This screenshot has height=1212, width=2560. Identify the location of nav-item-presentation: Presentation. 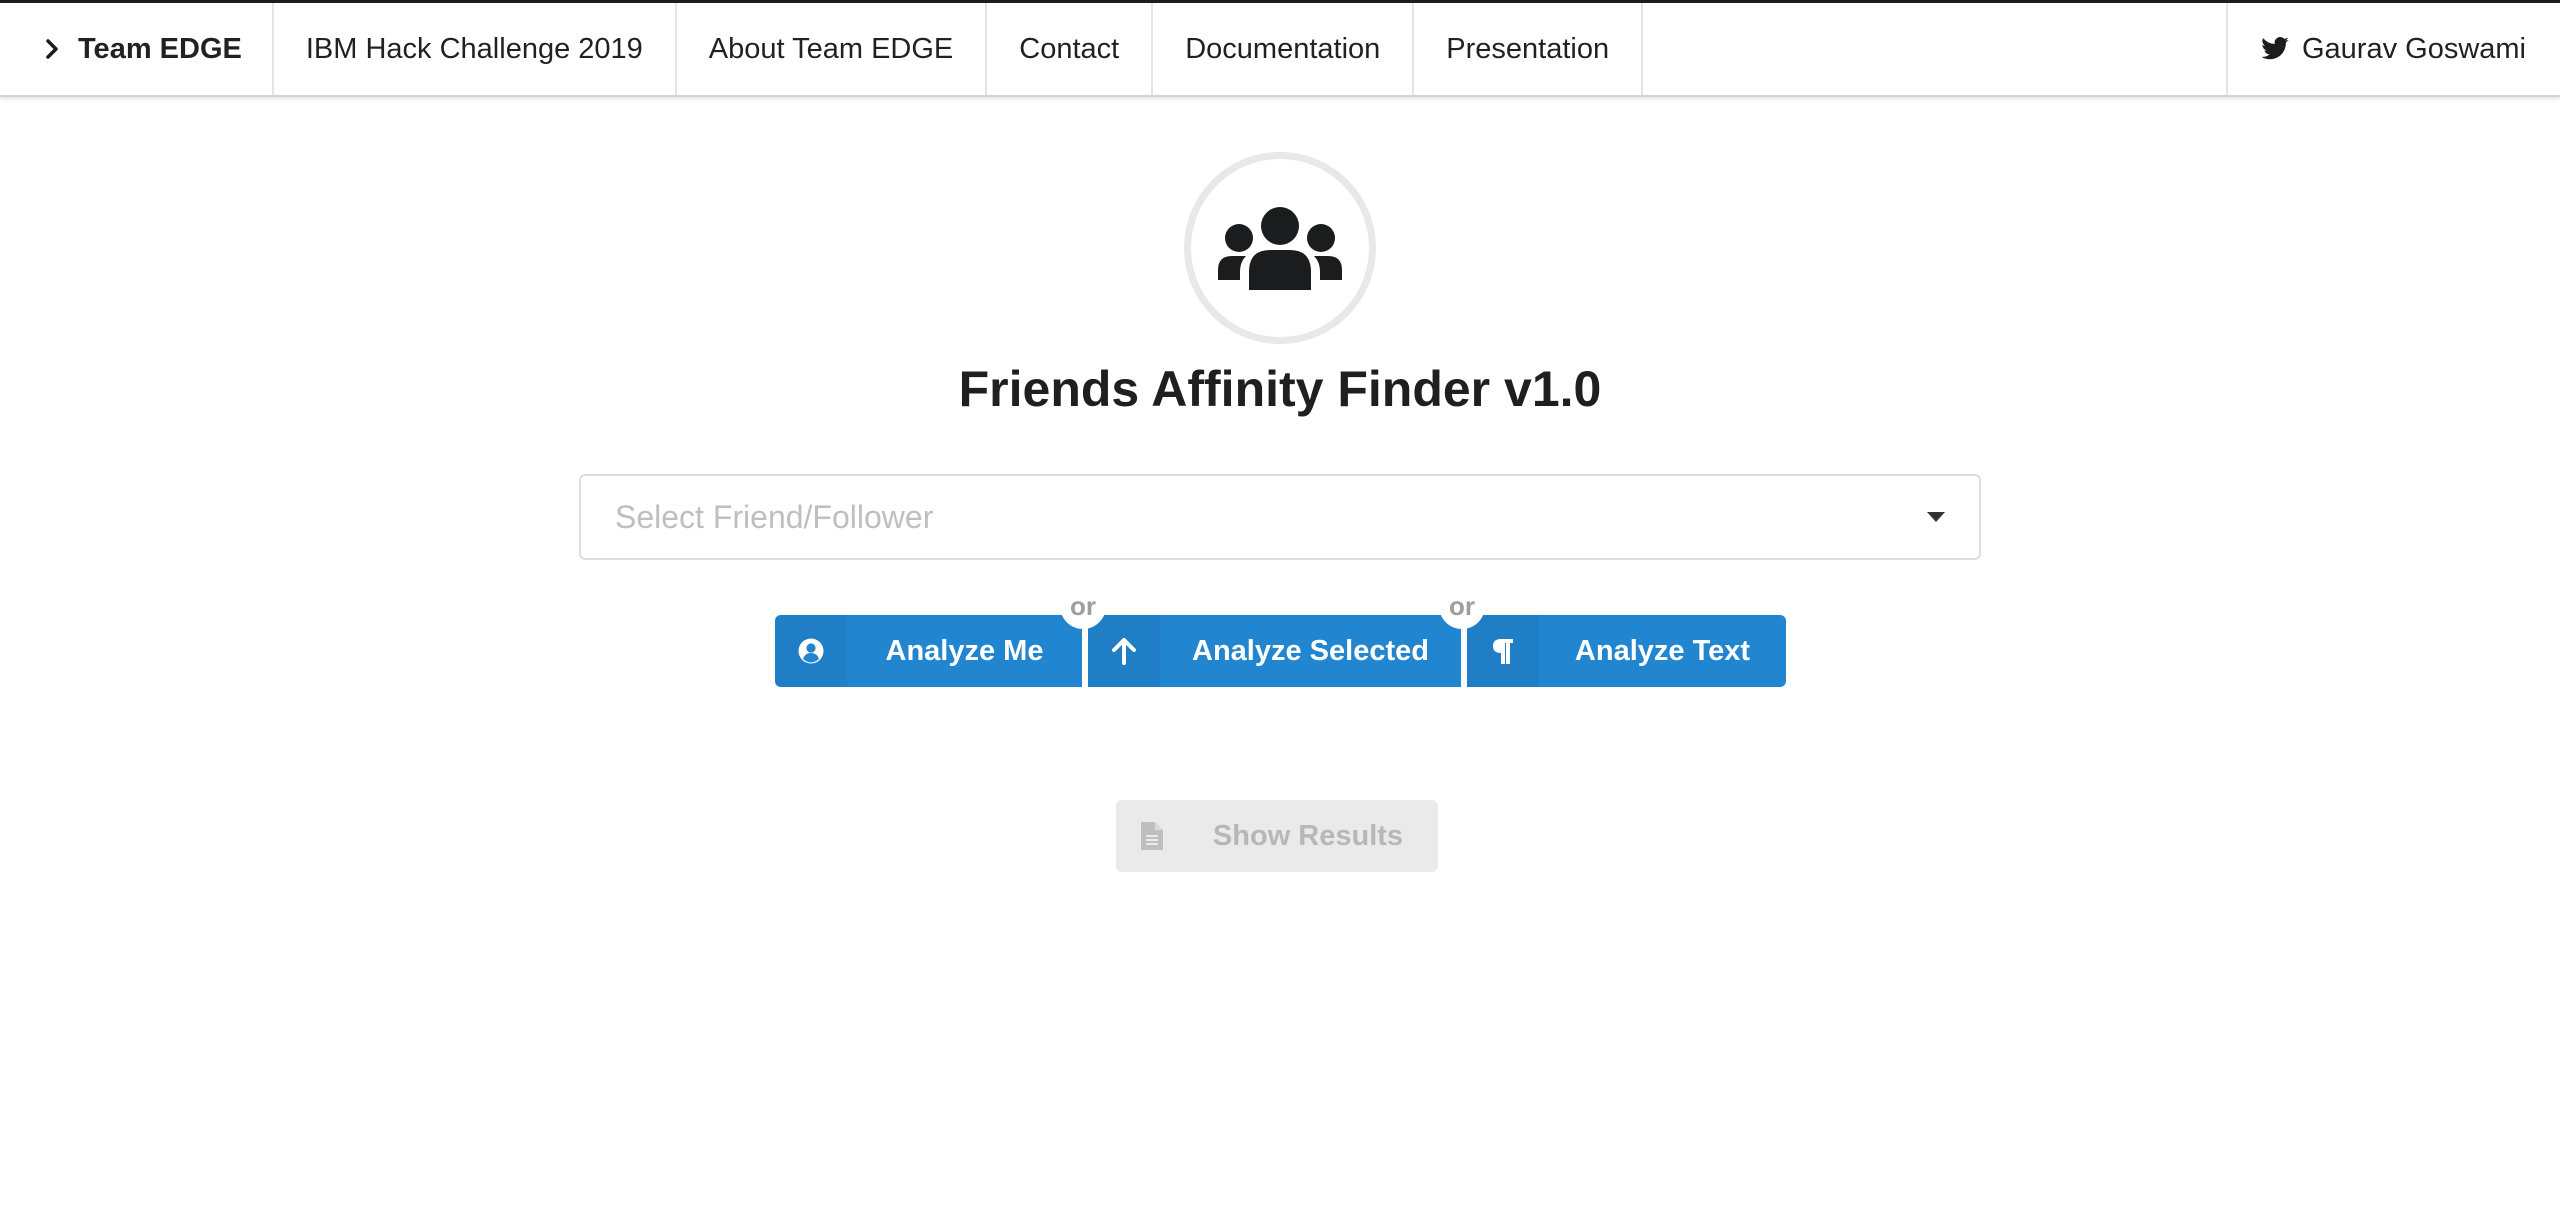
(1529, 49).